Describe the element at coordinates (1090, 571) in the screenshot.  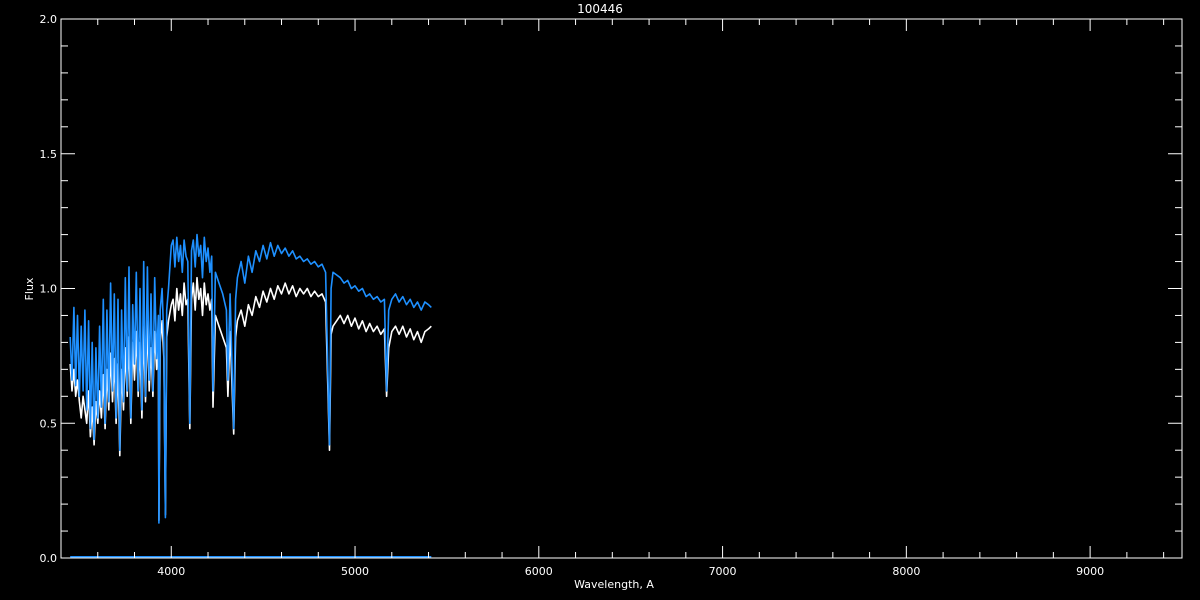
I see `x-tick-label: 9000` at that location.